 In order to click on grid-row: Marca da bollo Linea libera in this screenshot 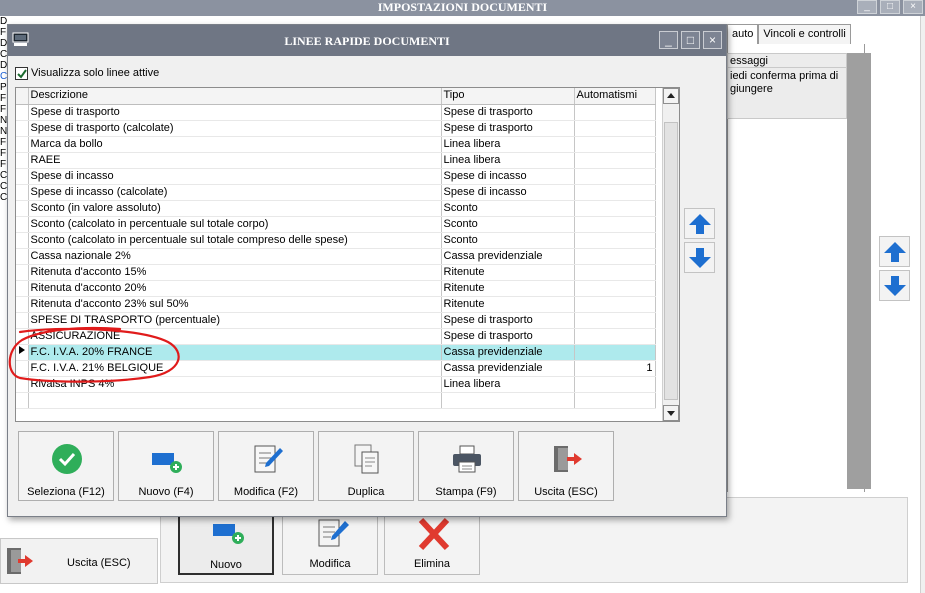, I will do `click(336, 144)`.